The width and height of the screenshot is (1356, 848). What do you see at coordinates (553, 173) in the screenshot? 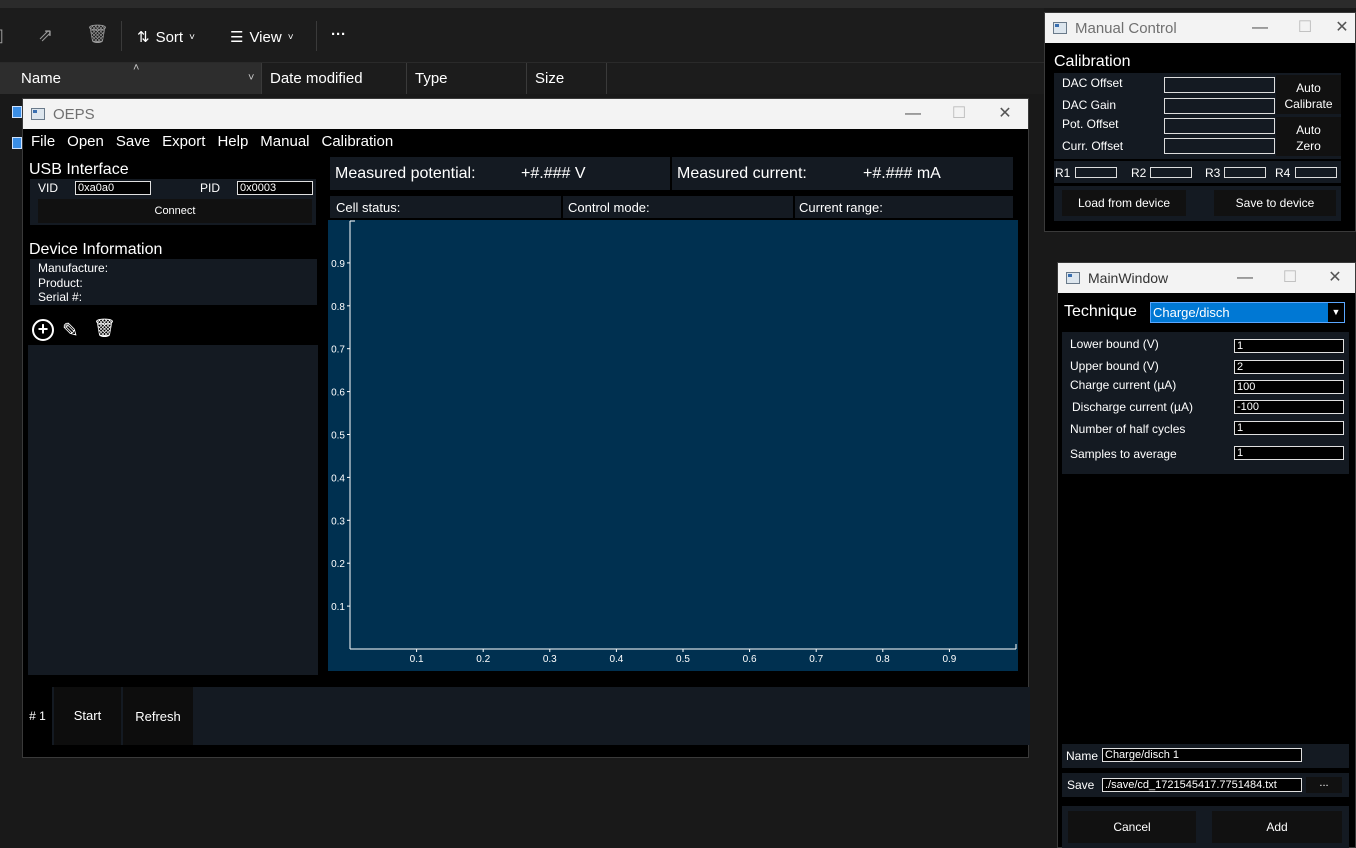
I see `potential-value: +#.### V` at bounding box center [553, 173].